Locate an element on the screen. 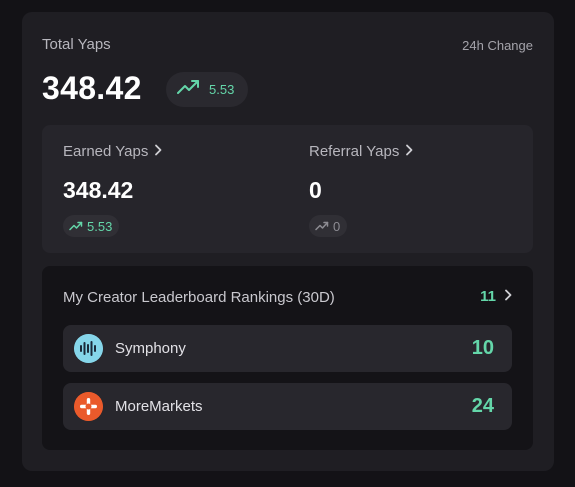  leaderboard-row-rank: 10 is located at coordinates (482, 348).